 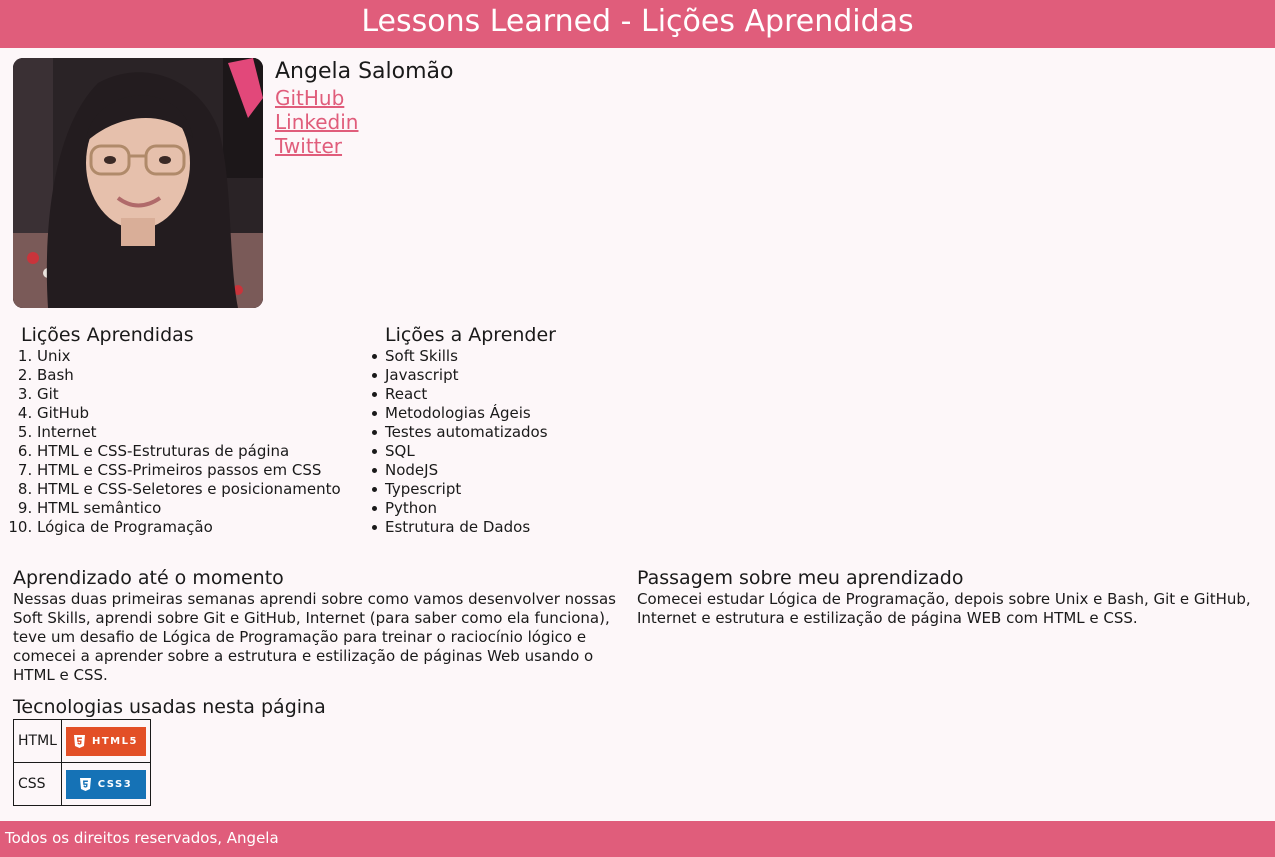 I want to click on footer-text: Todos os direitos reservados, Angela, so click(x=142, y=838).